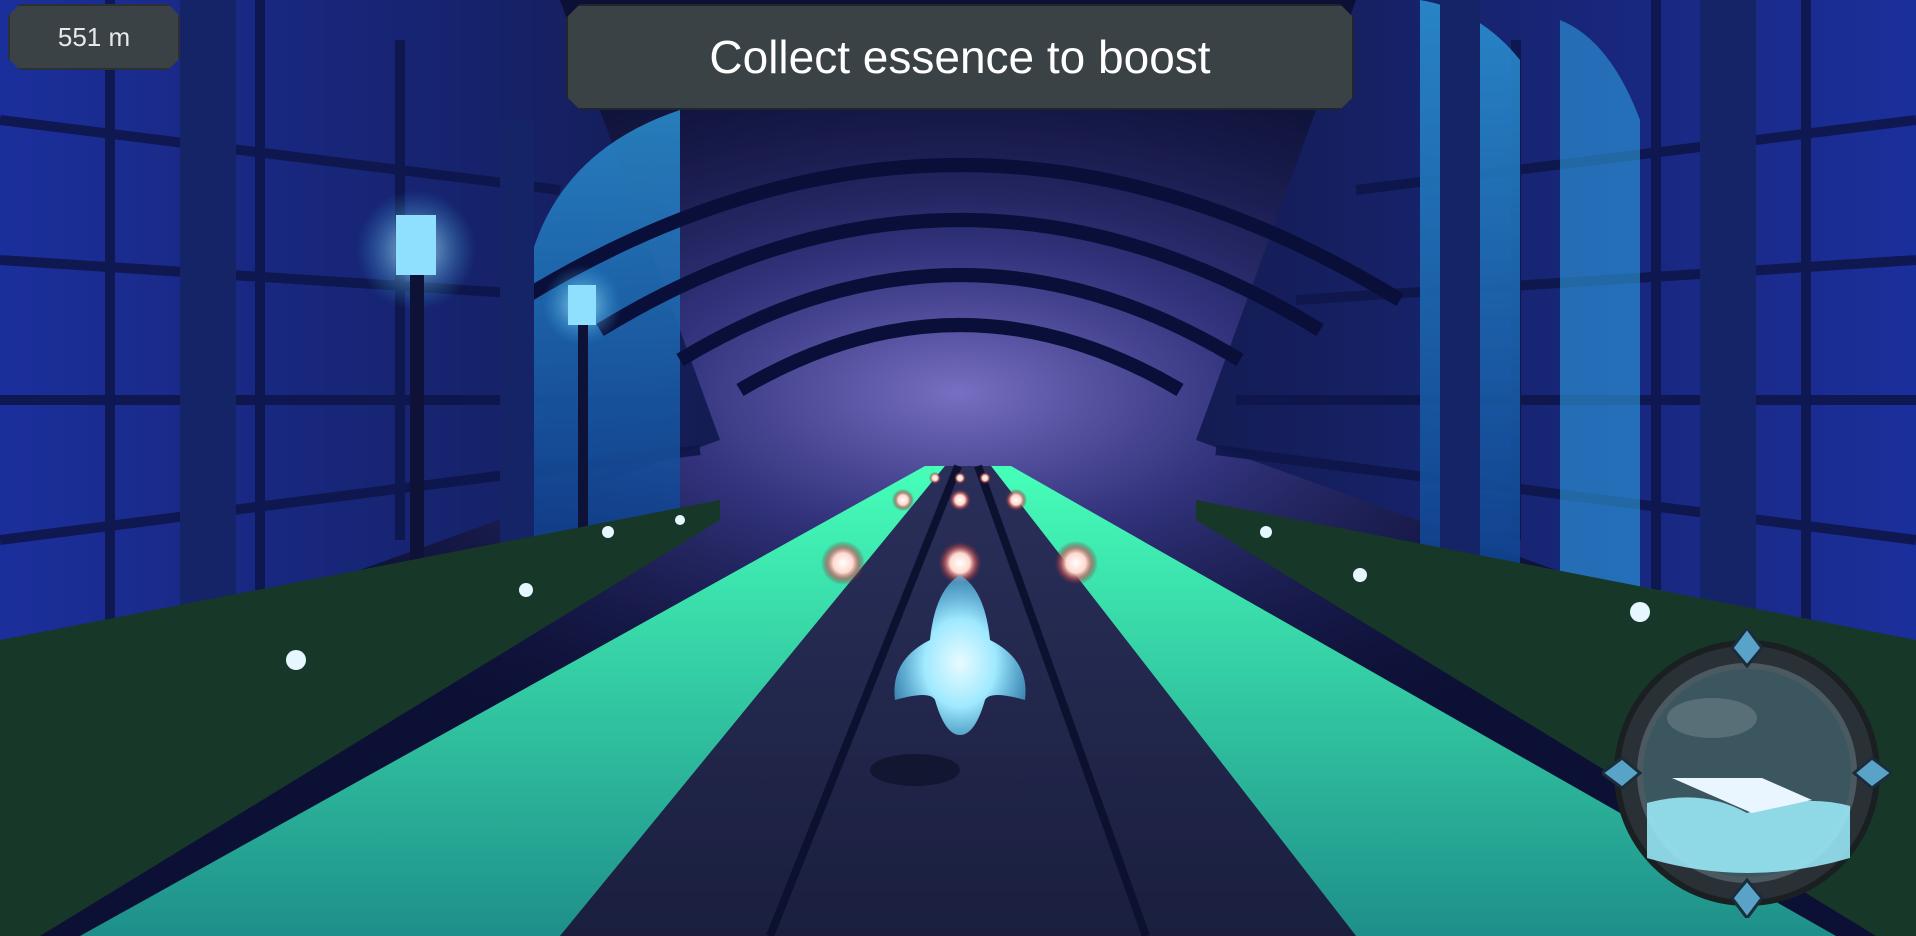 This screenshot has height=936, width=1916. I want to click on crystal-ball-radar-icon, so click(1747, 773).